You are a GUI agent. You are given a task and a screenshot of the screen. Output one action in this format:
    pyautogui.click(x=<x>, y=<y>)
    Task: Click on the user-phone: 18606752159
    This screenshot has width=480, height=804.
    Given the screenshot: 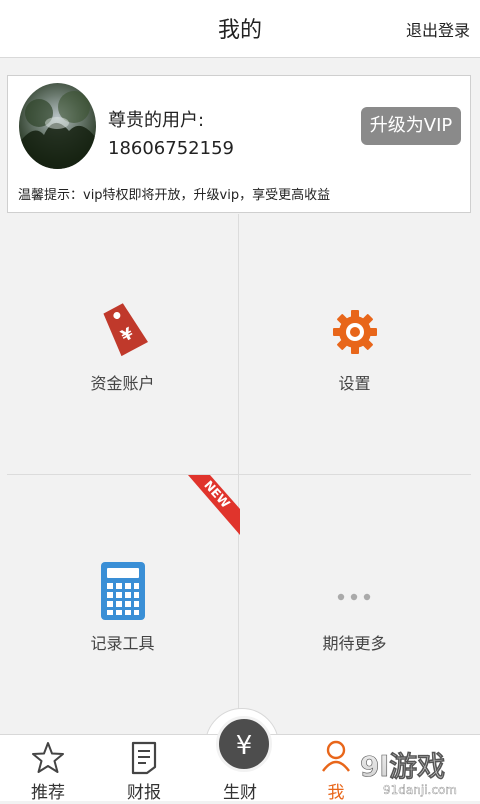 What is the action you would take?
    pyautogui.click(x=171, y=148)
    